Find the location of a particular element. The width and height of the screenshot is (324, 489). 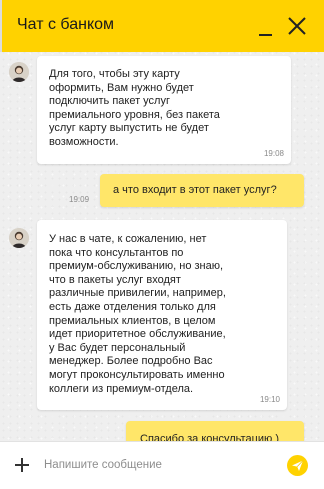

message-text: Спасибо за консультацию ) is located at coordinates (209, 437).